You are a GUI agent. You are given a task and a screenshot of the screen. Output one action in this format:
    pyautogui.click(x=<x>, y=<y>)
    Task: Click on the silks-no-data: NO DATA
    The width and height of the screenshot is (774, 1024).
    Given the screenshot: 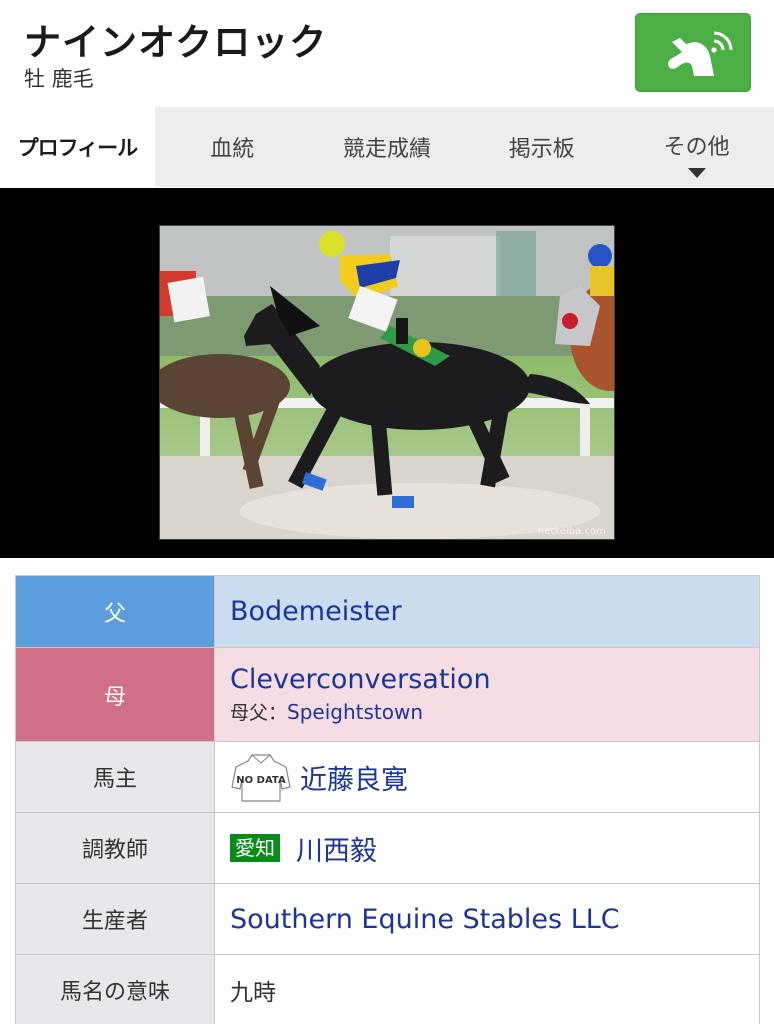 What is the action you would take?
    pyautogui.click(x=261, y=780)
    